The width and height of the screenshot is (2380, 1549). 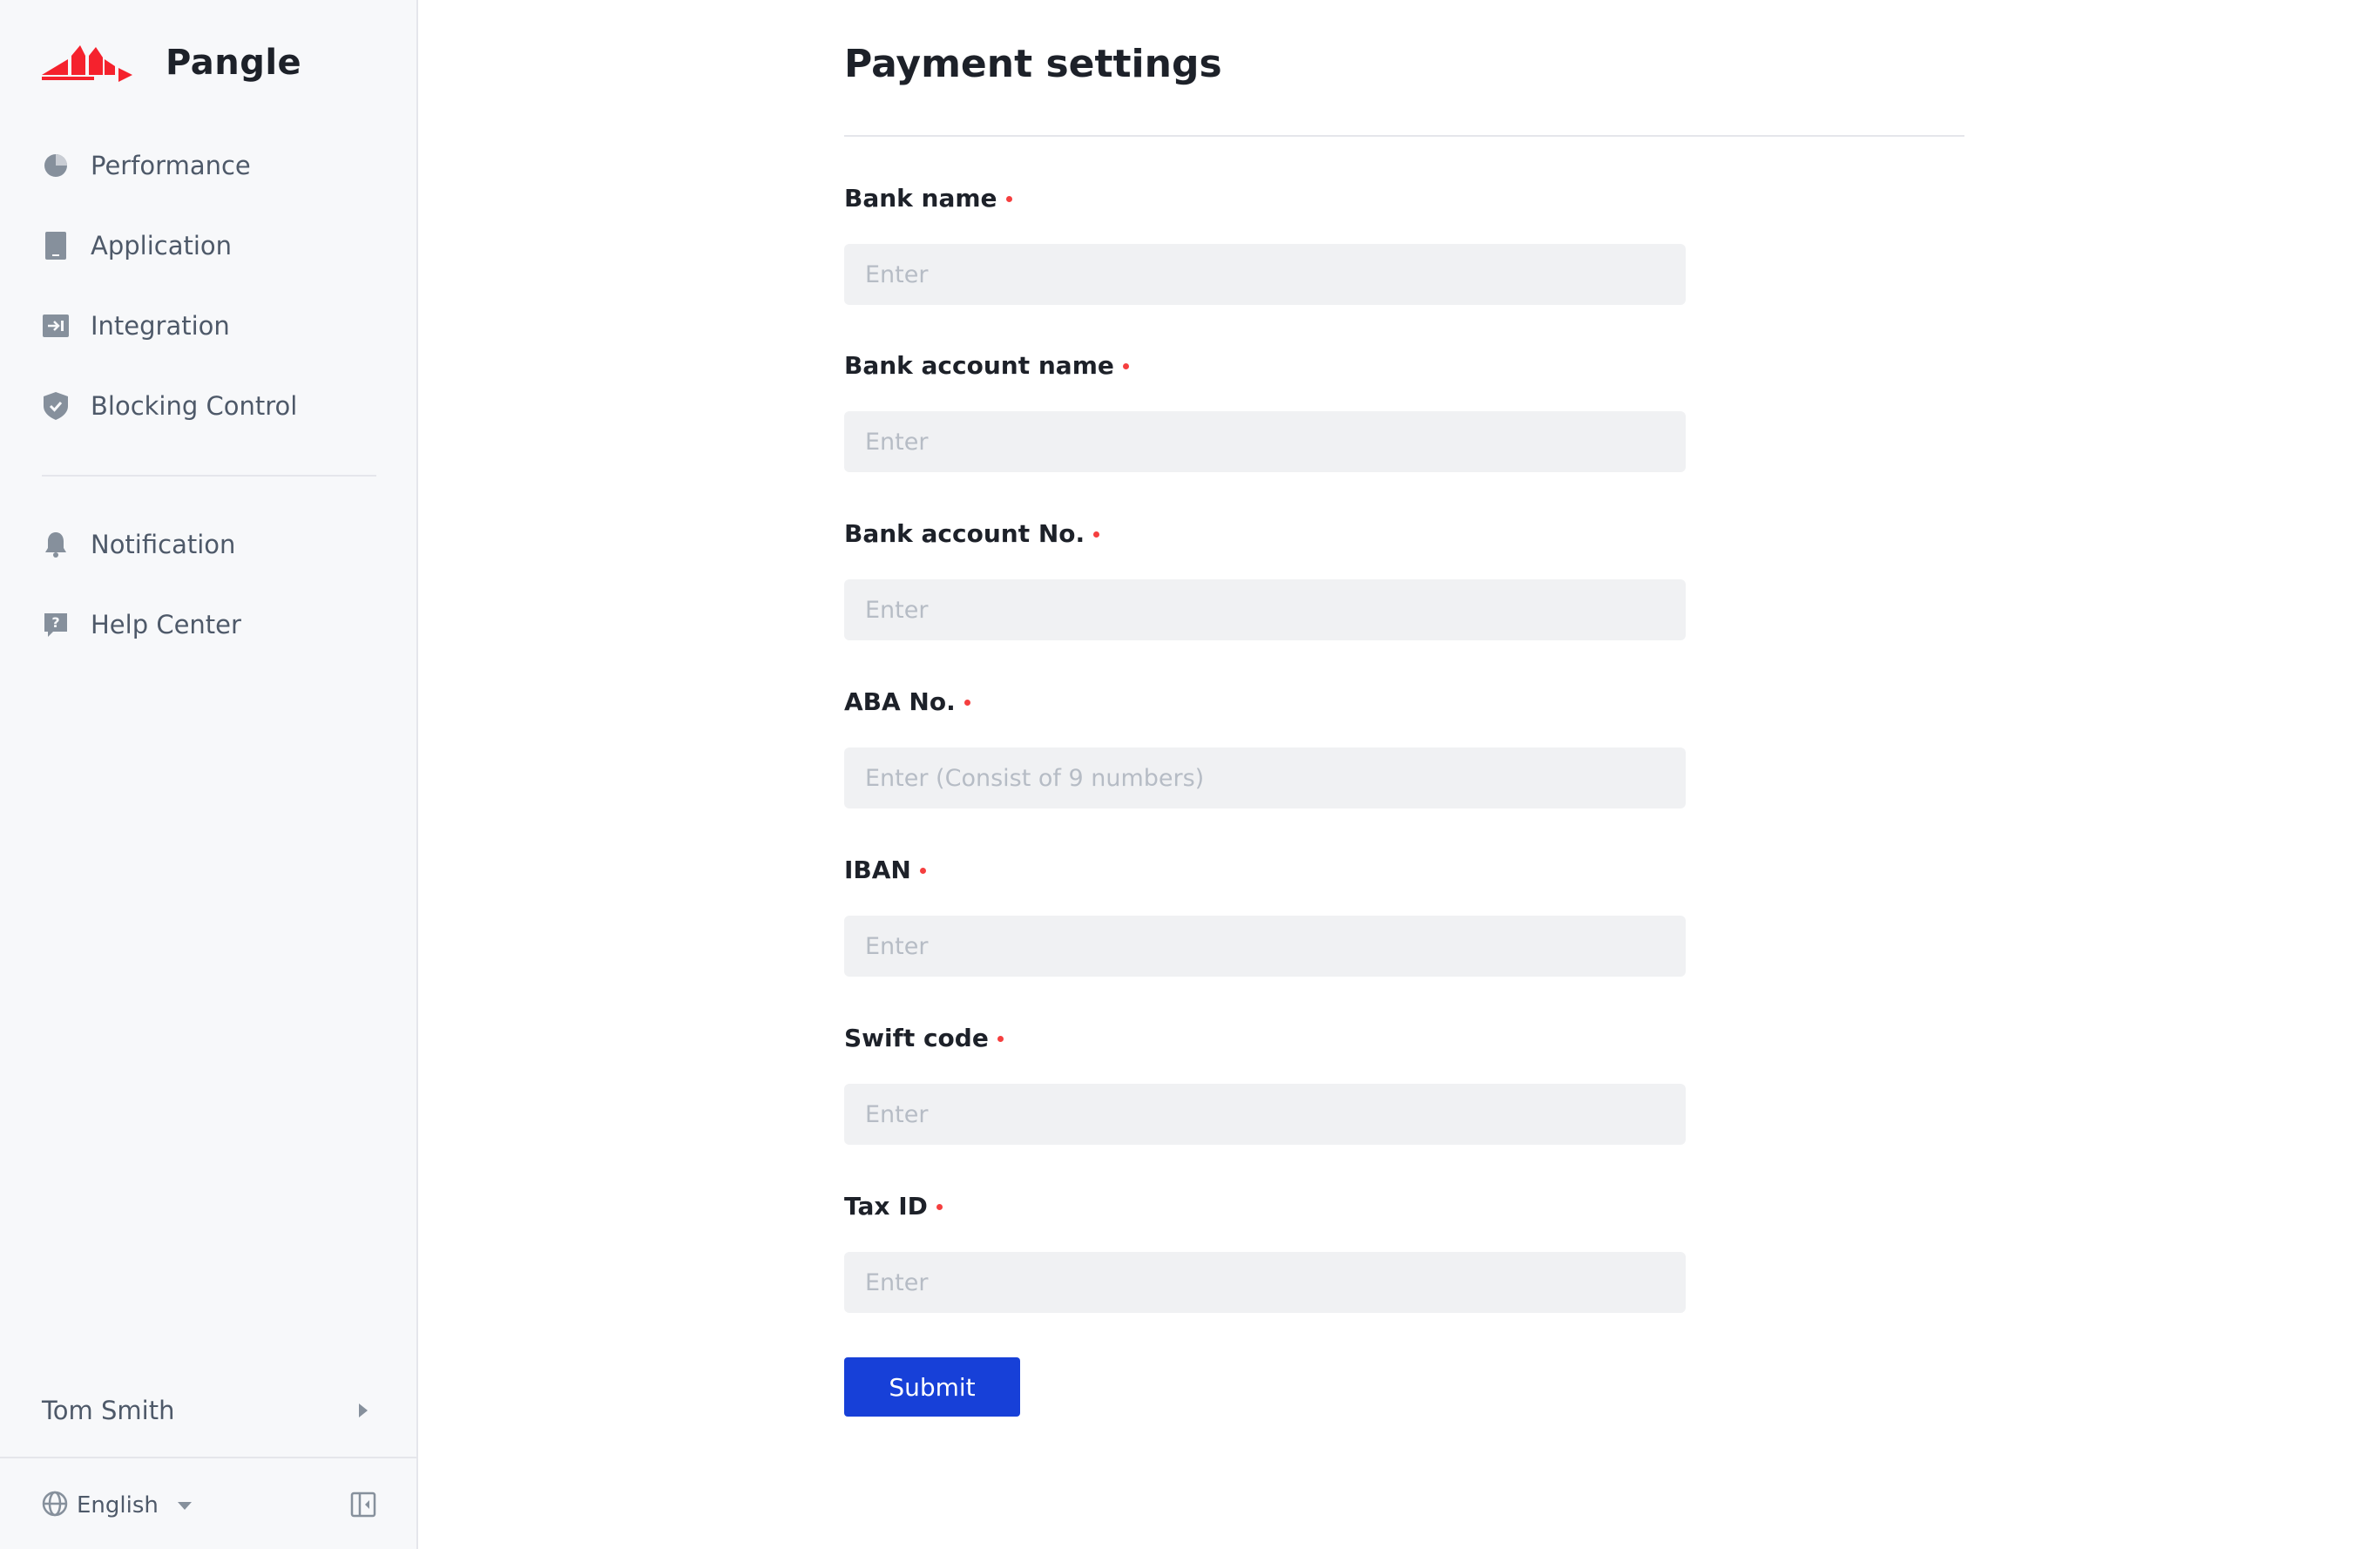 What do you see at coordinates (900, 701) in the screenshot?
I see `aba-number-label: ABA No.` at bounding box center [900, 701].